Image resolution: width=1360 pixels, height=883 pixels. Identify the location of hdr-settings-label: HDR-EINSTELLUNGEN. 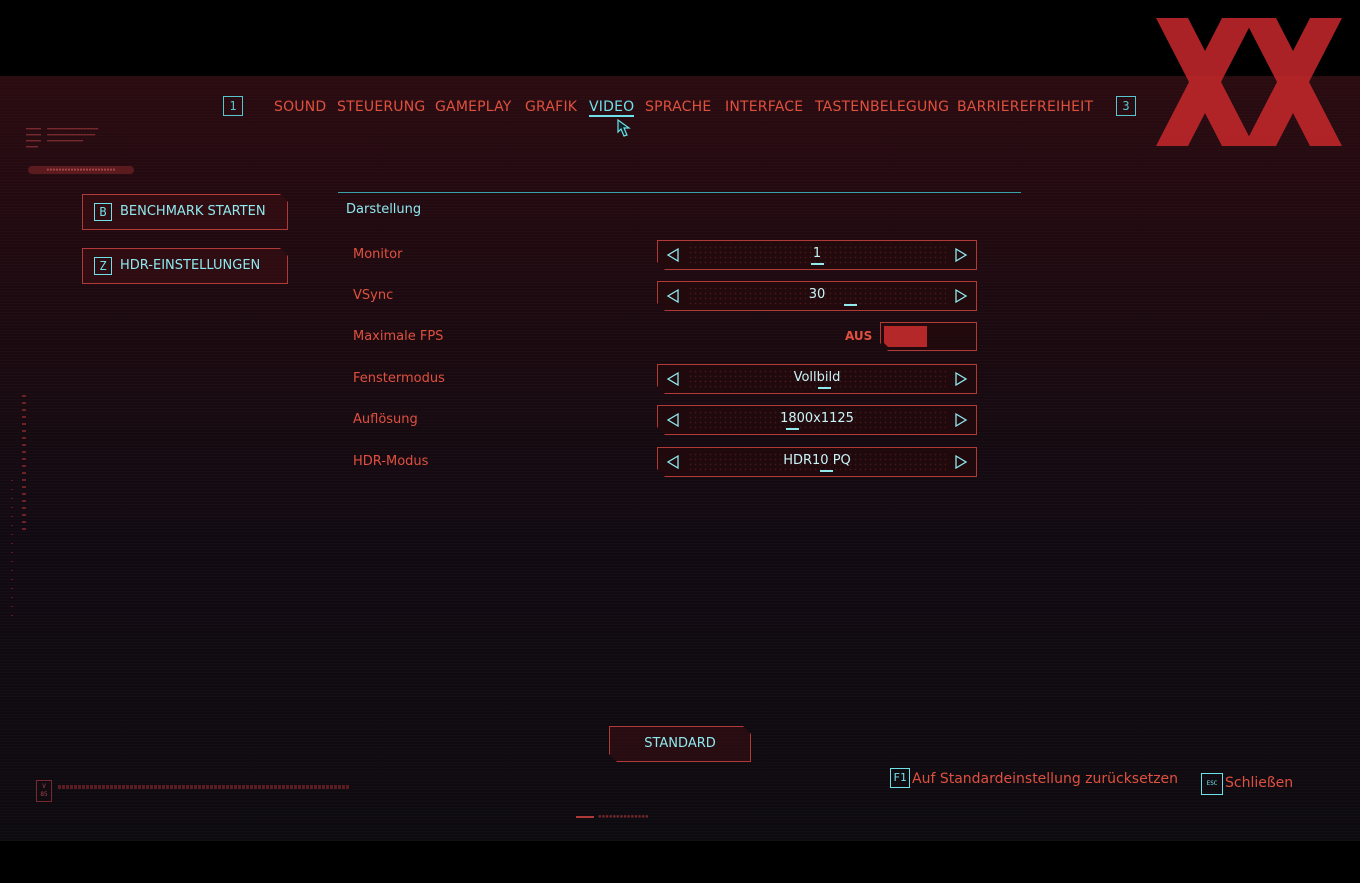
(190, 265).